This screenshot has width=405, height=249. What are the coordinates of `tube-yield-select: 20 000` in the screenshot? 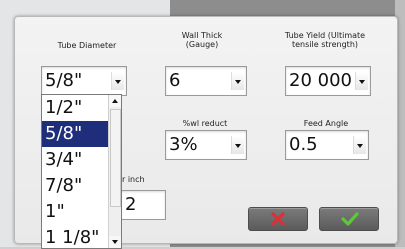 It's located at (328, 81).